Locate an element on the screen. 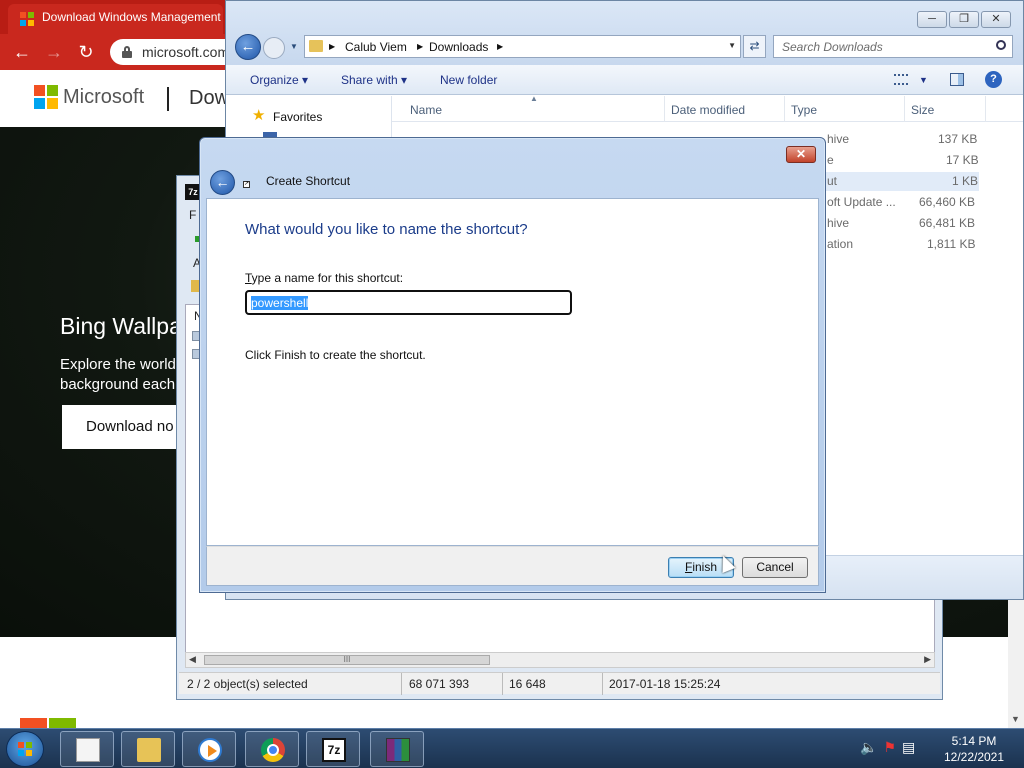 The image size is (1024, 768). scroll-left-arrow-icon: ◀ is located at coordinates (192, 659).